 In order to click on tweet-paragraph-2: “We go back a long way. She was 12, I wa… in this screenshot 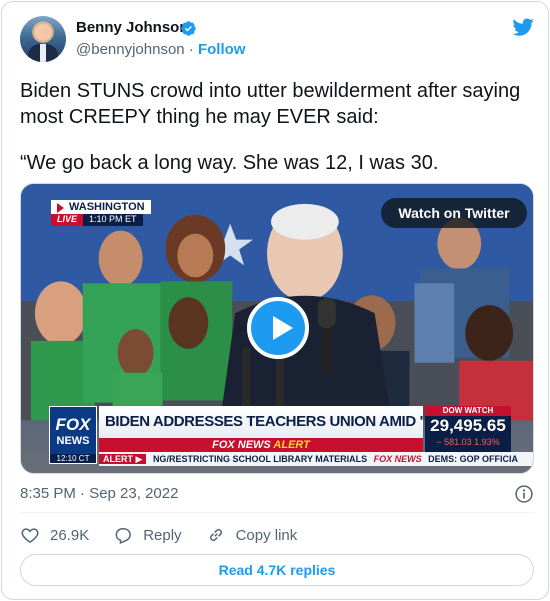, I will do `click(229, 163)`.